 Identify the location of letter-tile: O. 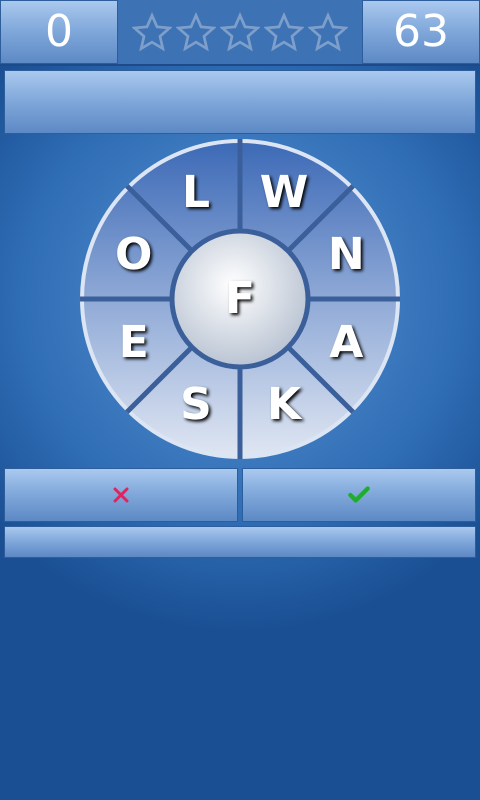
(133, 255).